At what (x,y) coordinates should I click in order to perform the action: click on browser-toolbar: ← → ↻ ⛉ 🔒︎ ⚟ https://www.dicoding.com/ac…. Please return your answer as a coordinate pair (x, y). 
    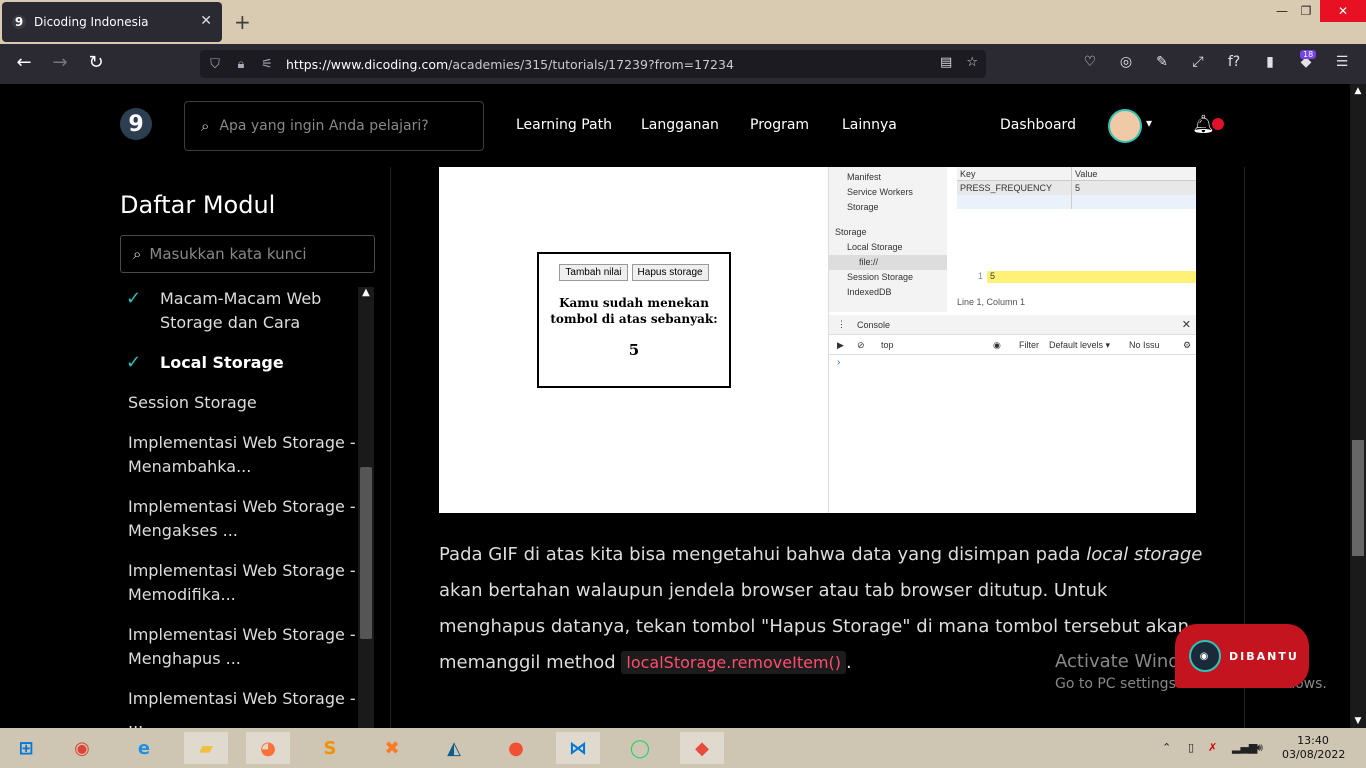
    Looking at the image, I should click on (683, 64).